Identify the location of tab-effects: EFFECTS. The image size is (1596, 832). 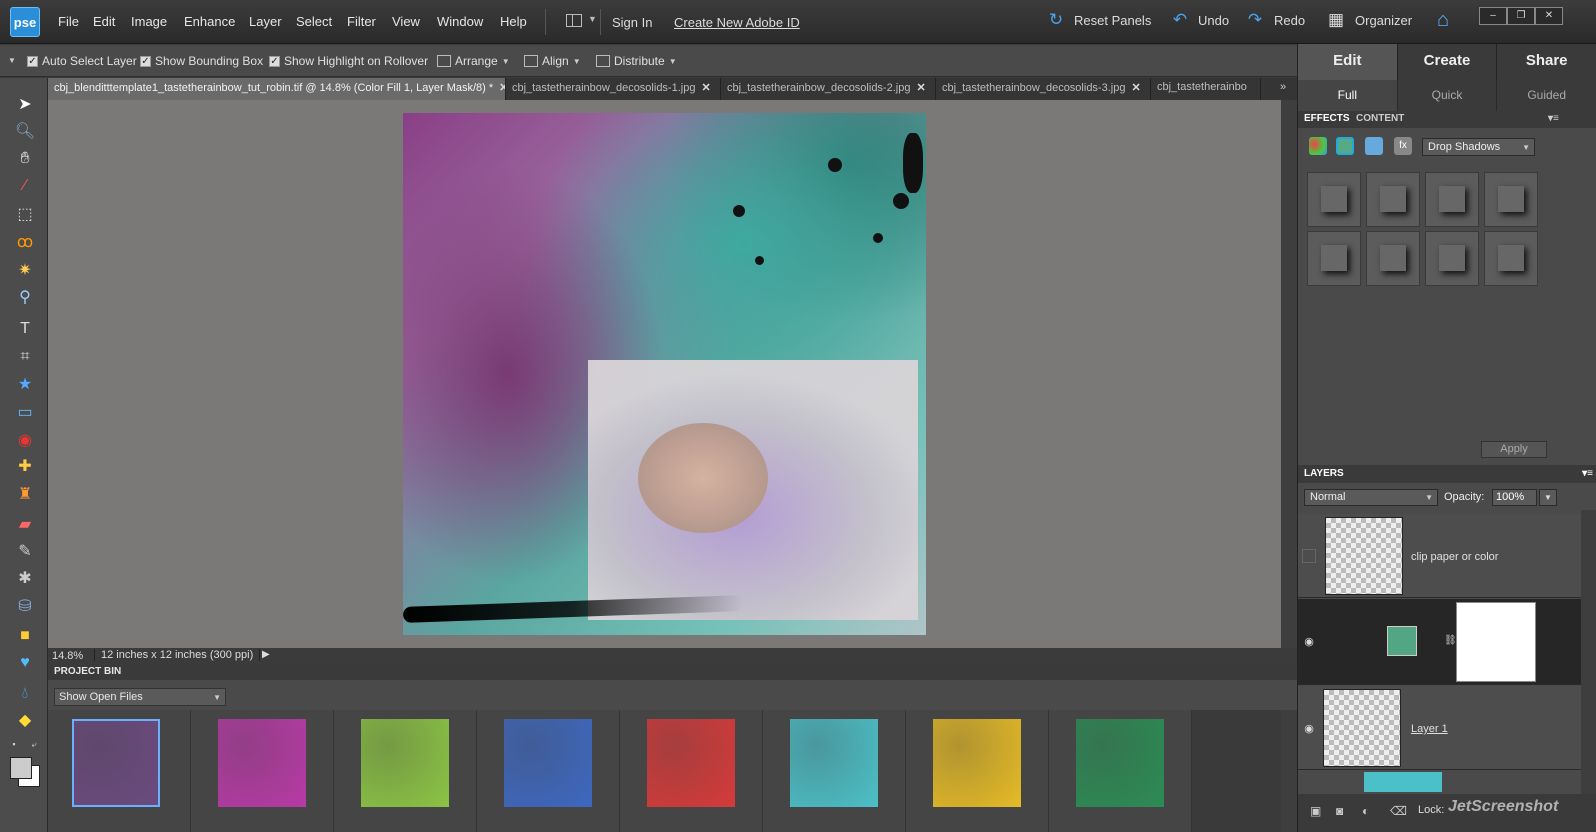
(1327, 118).